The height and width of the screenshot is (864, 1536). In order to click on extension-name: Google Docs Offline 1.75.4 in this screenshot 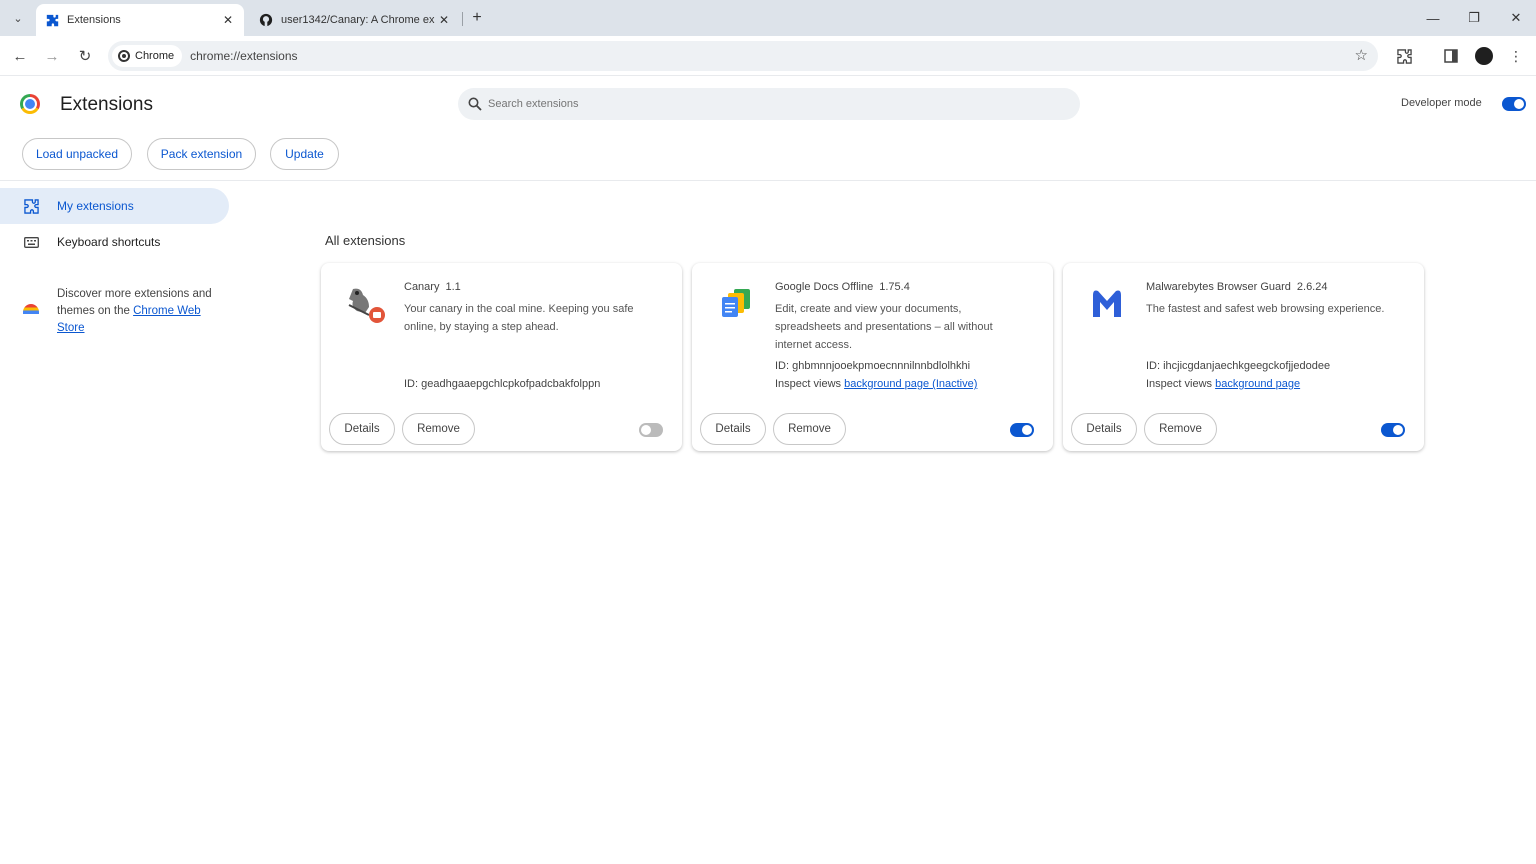, I will do `click(842, 287)`.